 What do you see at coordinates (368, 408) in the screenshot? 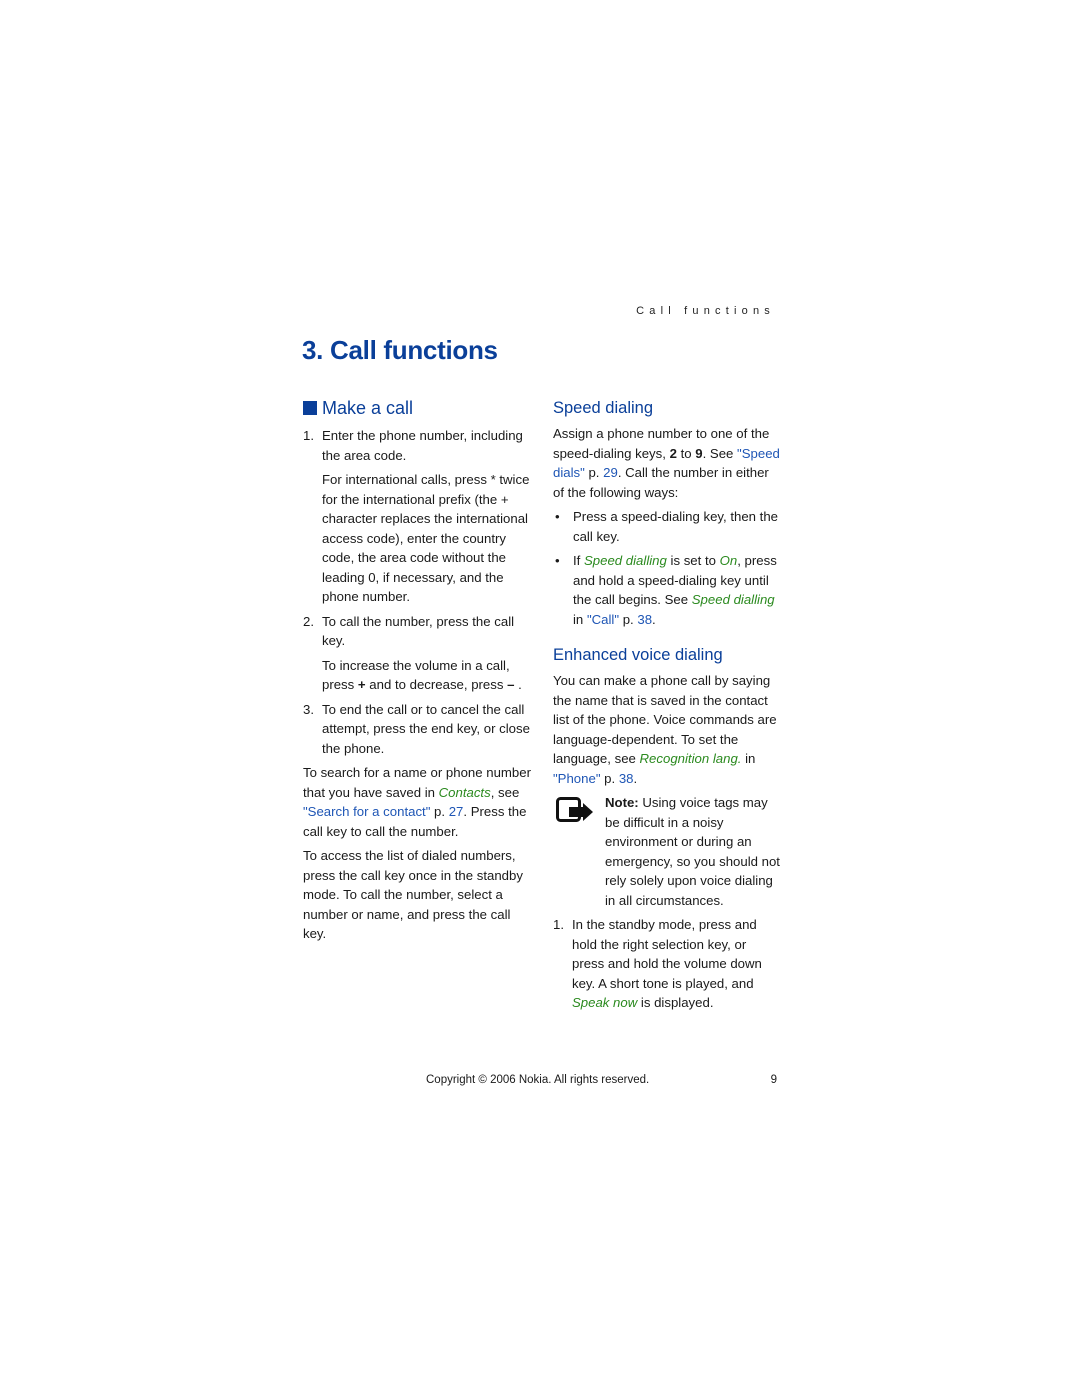
I see `section-title-text: Make a call` at bounding box center [368, 408].